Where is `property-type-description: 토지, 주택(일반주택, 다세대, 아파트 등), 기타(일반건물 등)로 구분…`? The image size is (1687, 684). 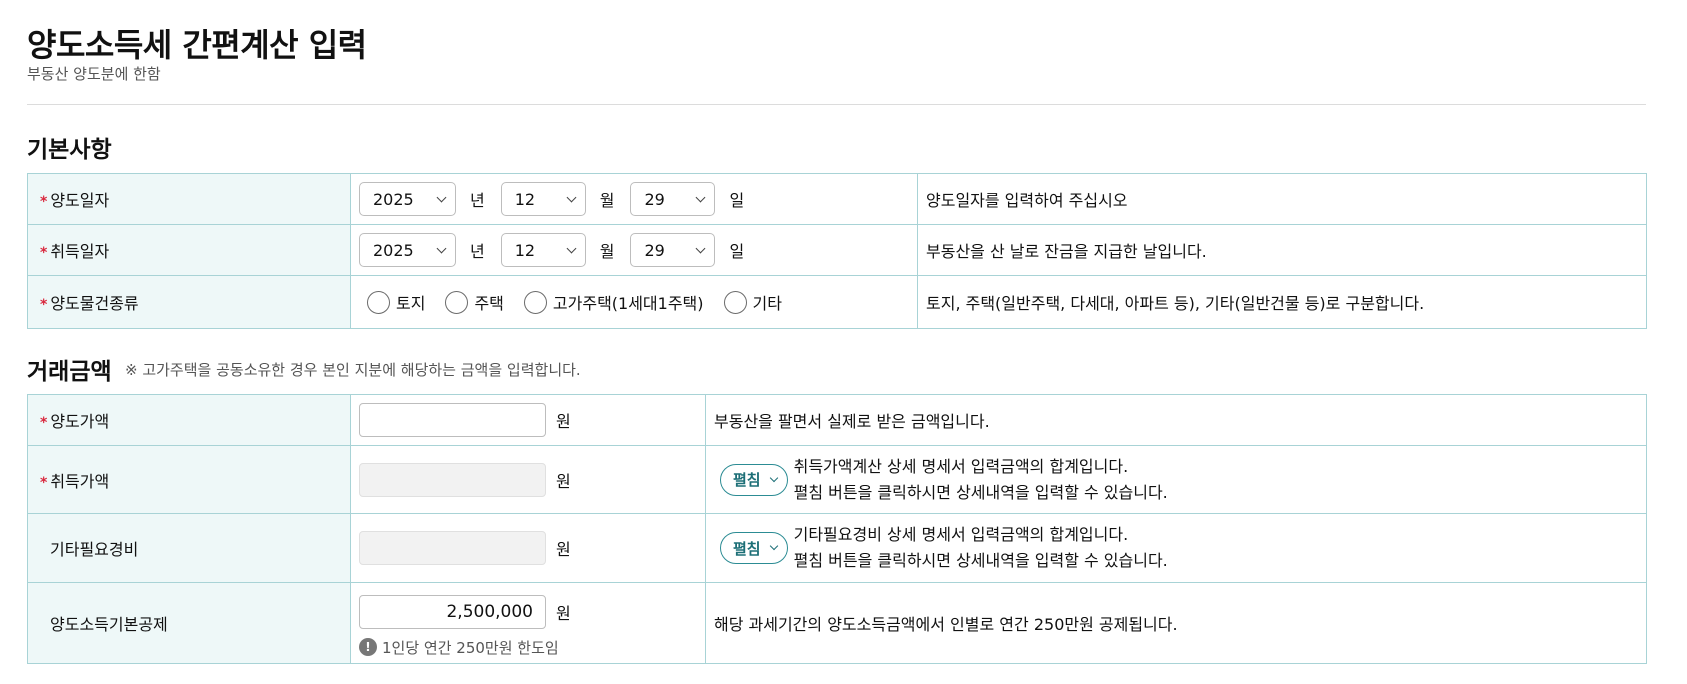 property-type-description: 토지, 주택(일반주택, 다세대, 아파트 등), 기타(일반건물 등)로 구분… is located at coordinates (1282, 302).